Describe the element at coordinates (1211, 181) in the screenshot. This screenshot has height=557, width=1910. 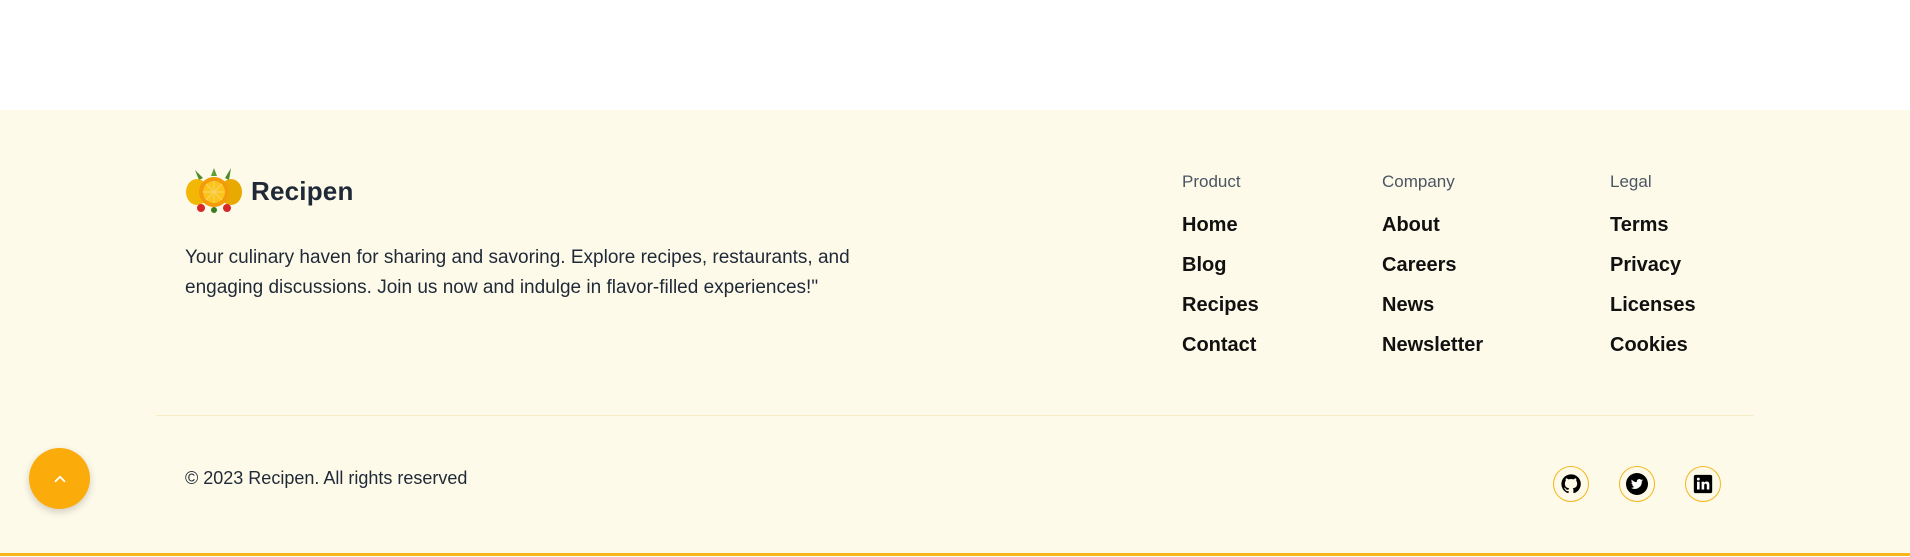
I see `column-title-product: Product` at that location.